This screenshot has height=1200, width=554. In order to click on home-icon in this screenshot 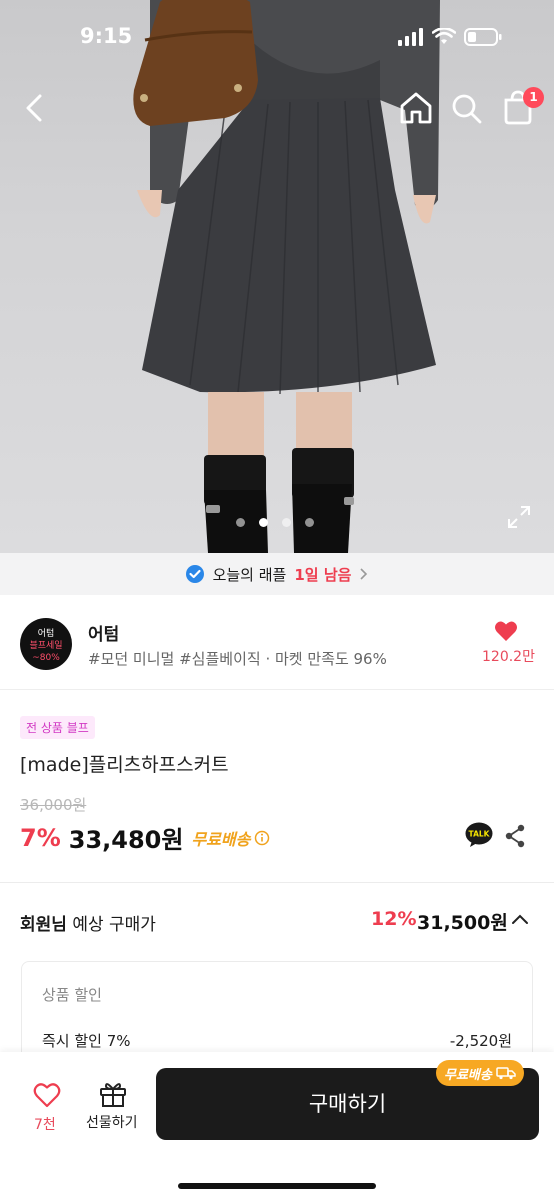, I will do `click(416, 108)`.